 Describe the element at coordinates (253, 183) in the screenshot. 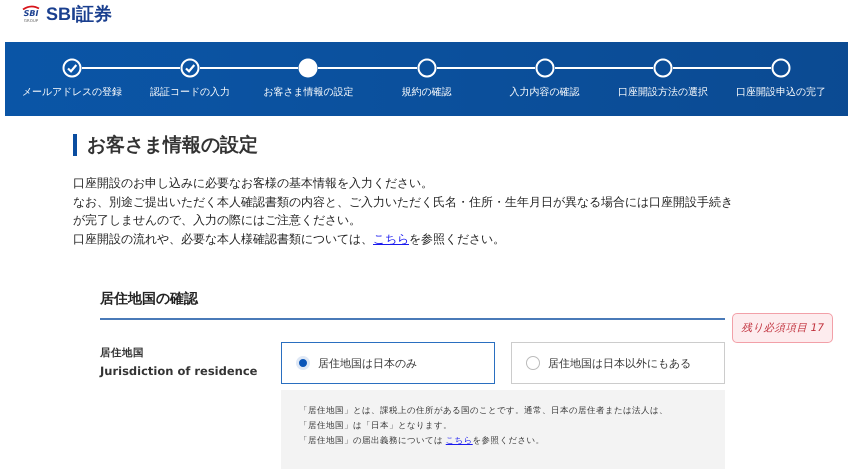

I see `intro-text: 口座開設のお申し込みに必要なお客様の基本情報を入力ください。` at that location.